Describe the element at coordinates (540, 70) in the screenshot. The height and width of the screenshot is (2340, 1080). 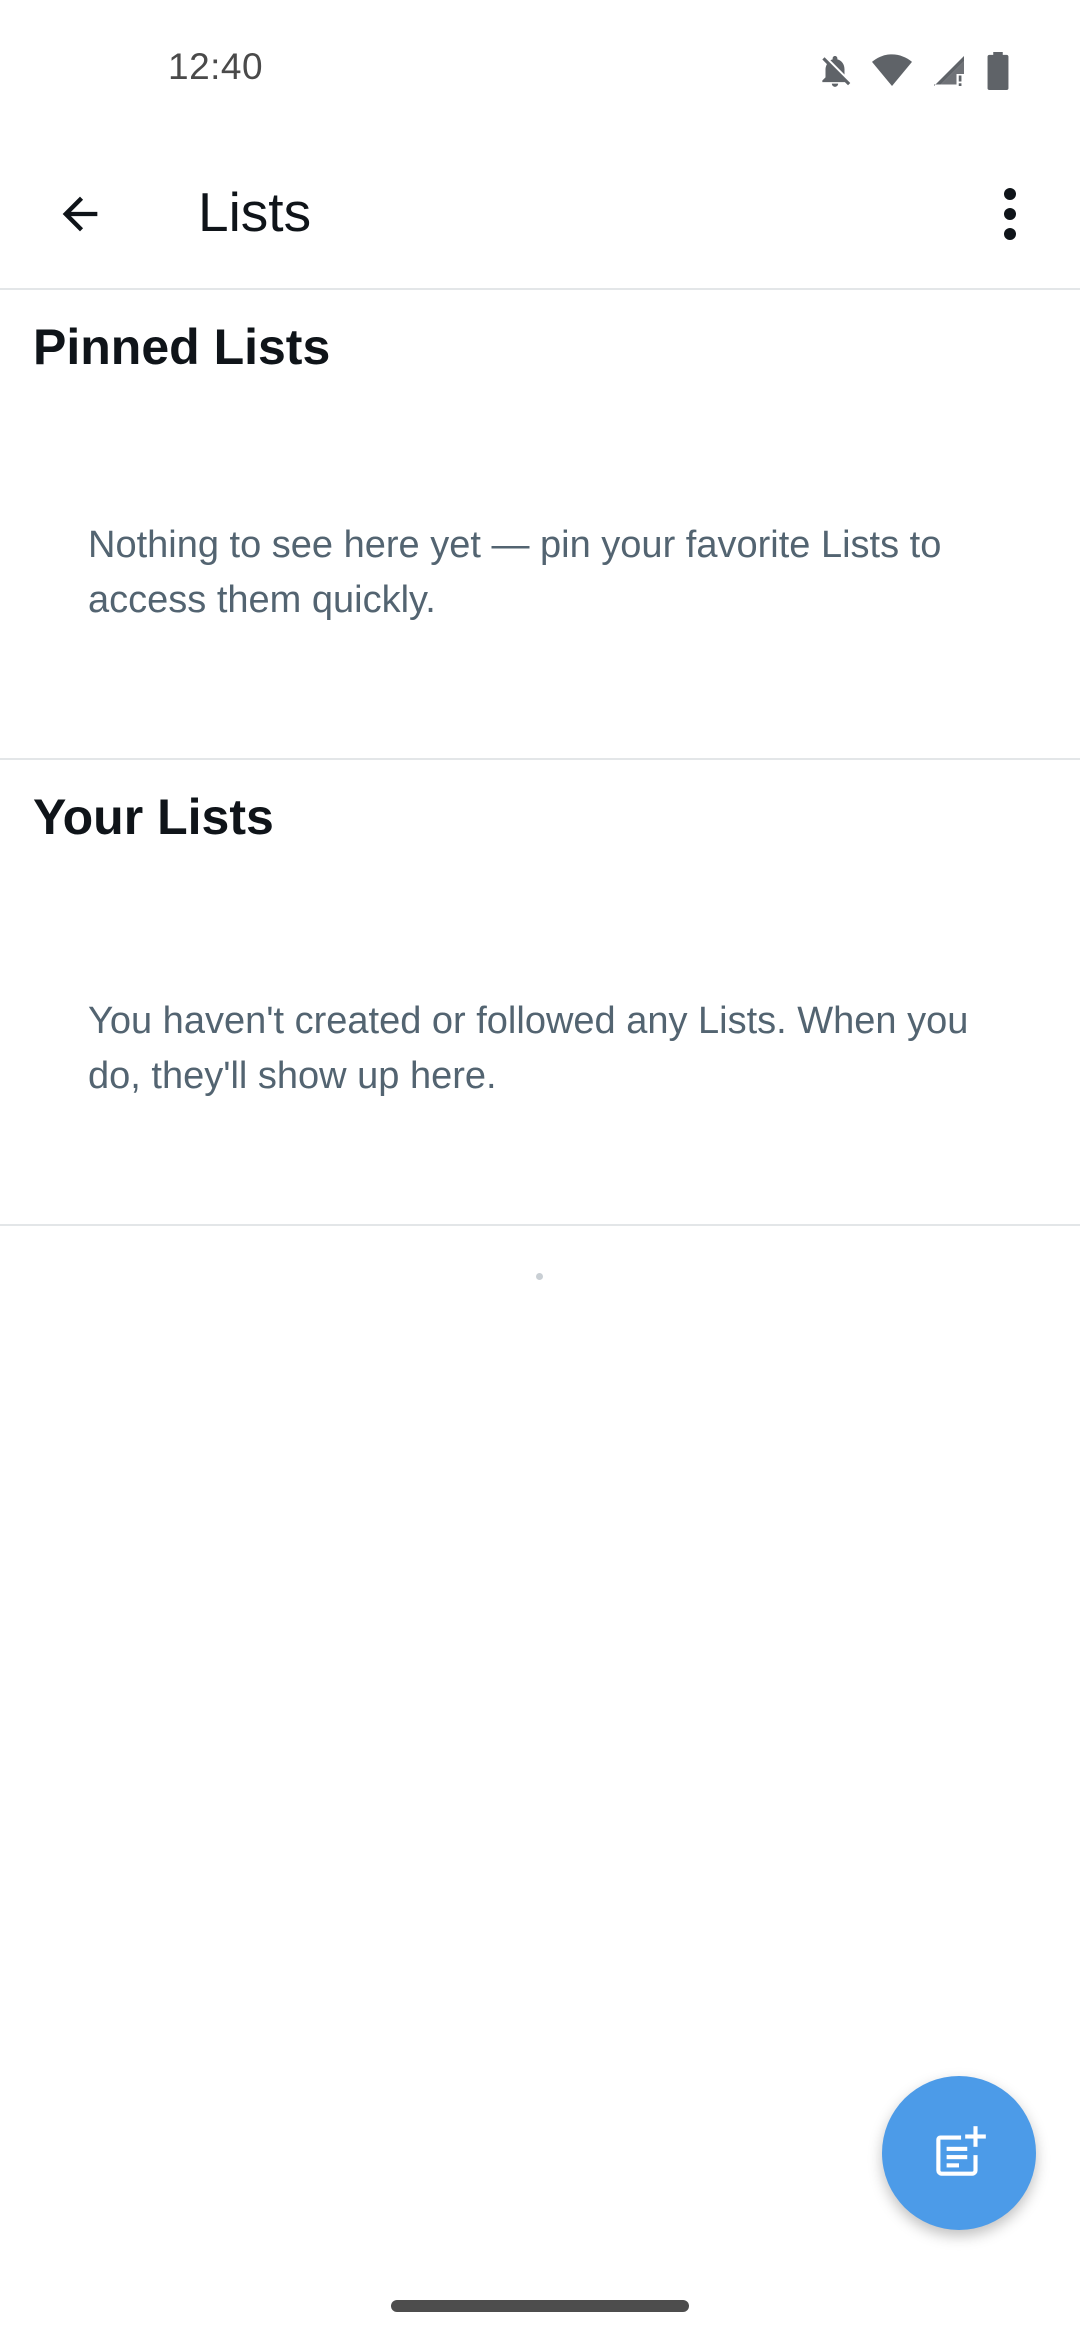
I see `status-bar: 12:40` at that location.